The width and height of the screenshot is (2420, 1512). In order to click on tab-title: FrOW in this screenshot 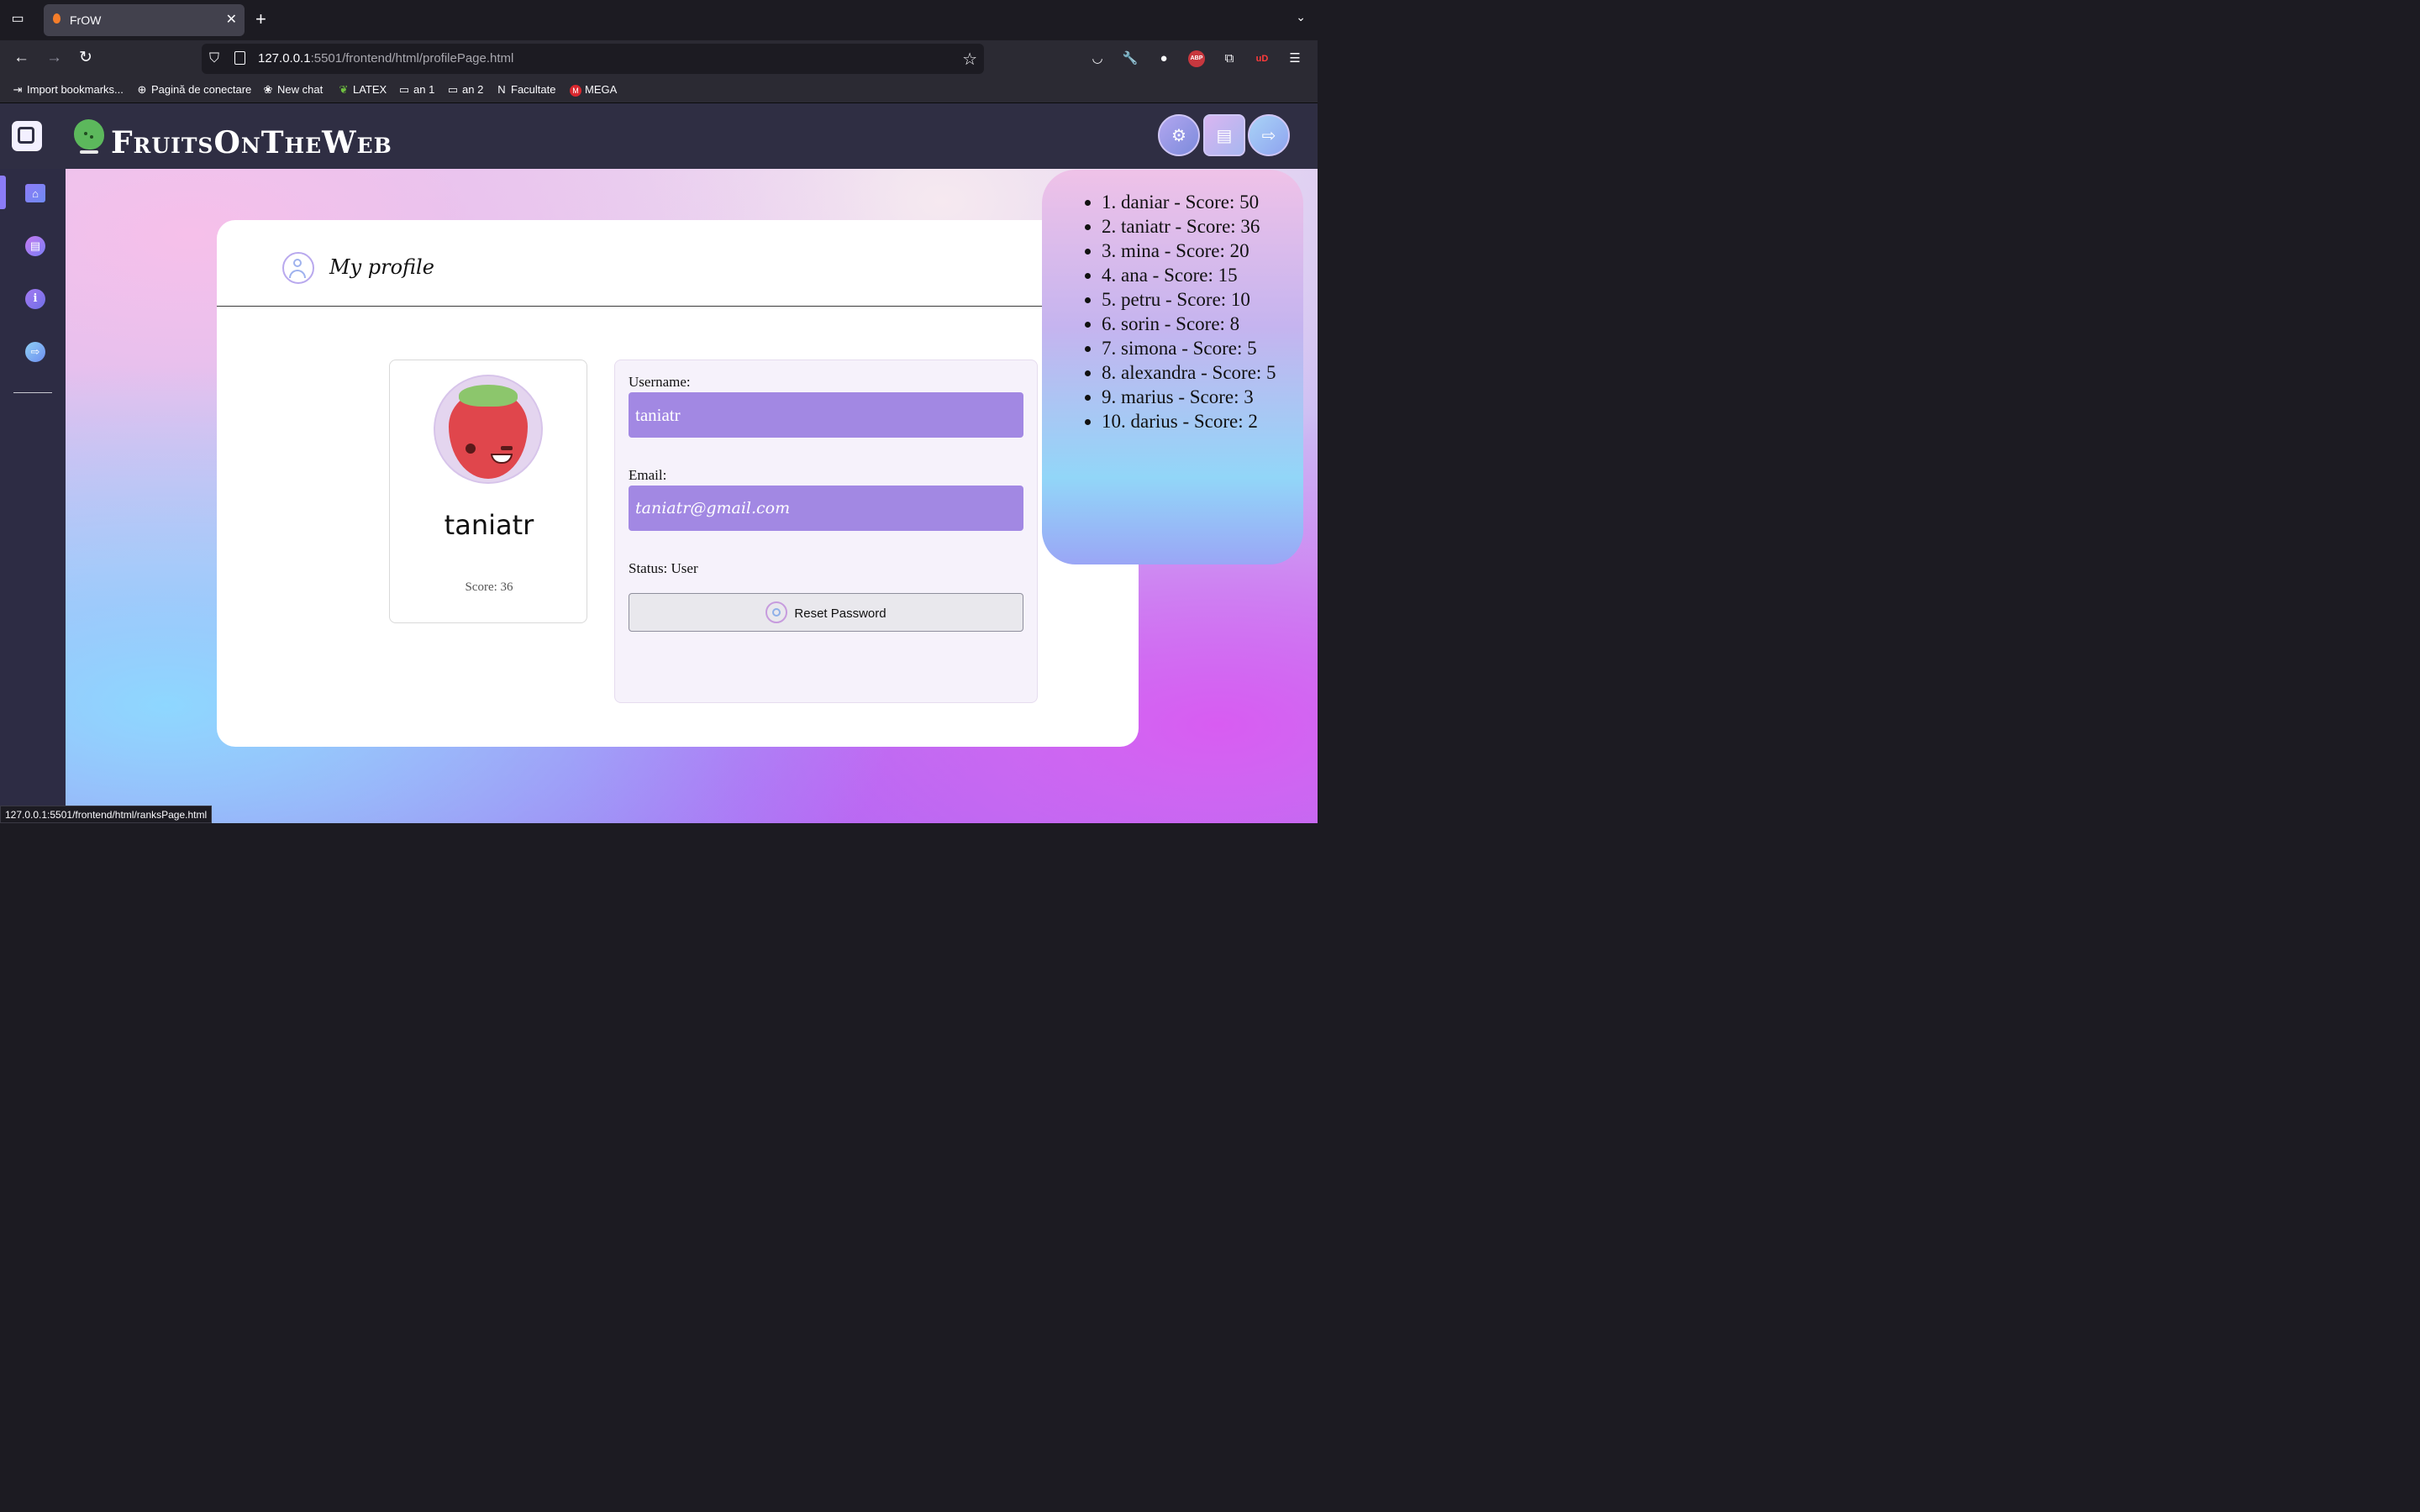, I will do `click(86, 20)`.